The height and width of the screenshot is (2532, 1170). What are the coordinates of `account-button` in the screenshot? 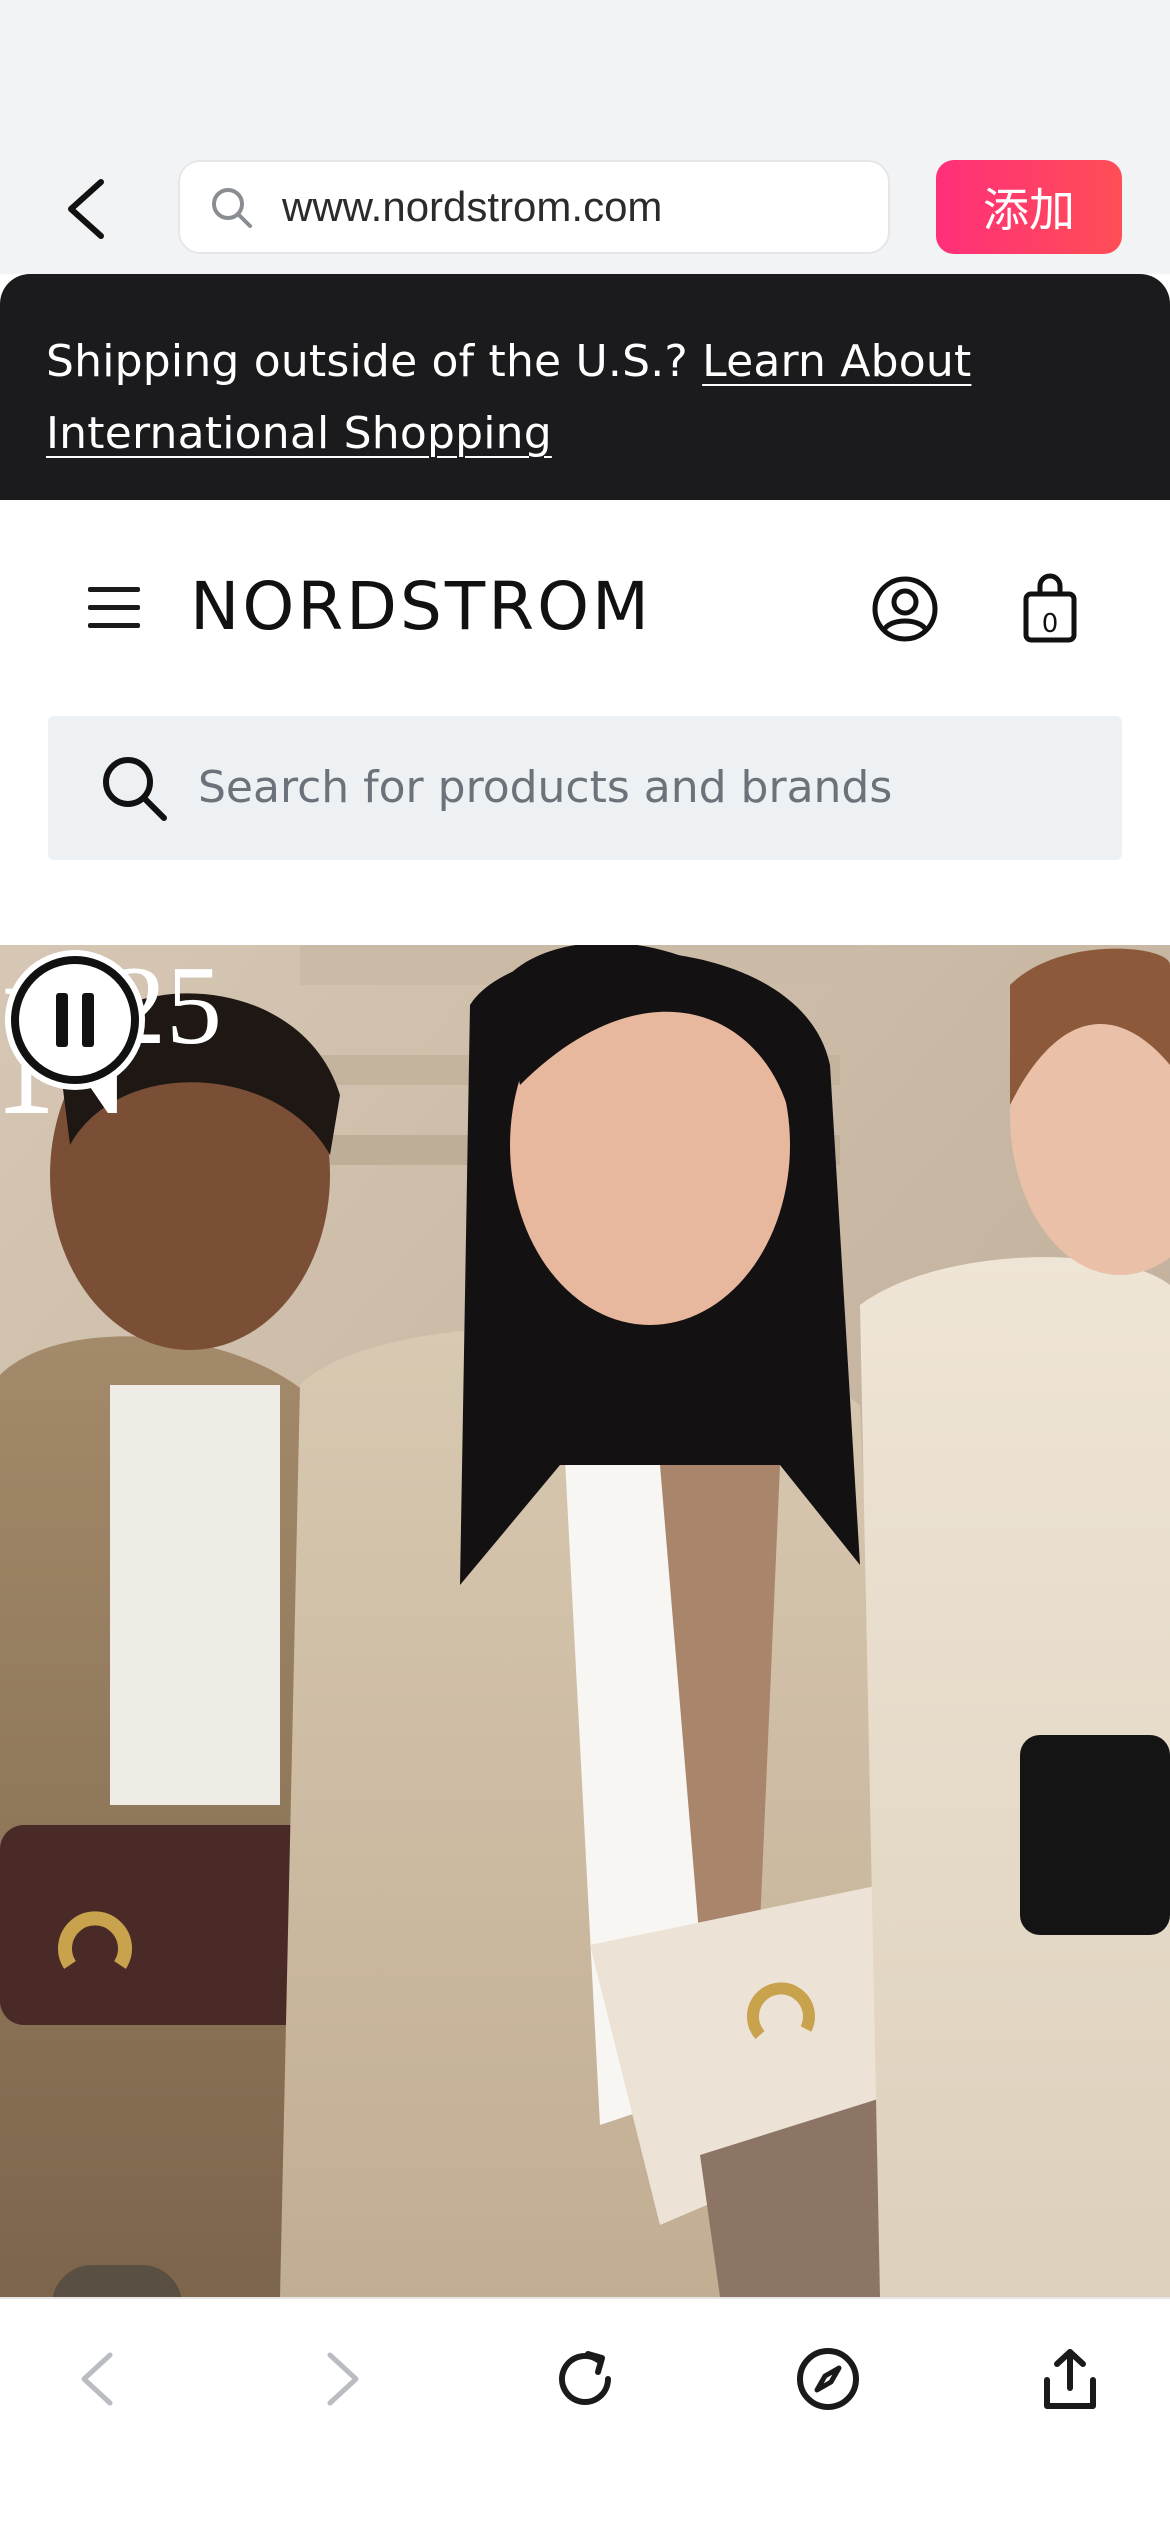 It's located at (905, 609).